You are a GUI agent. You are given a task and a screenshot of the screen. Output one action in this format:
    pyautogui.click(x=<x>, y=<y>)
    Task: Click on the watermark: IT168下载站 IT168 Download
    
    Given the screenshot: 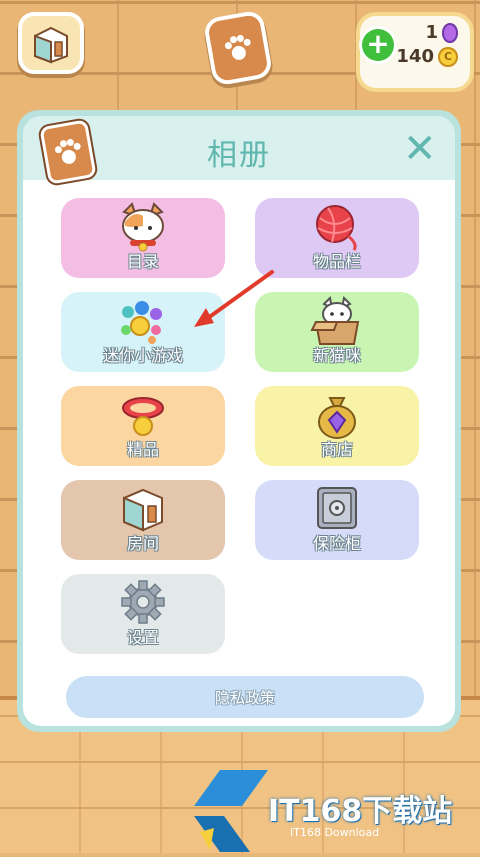 What is the action you would take?
    pyautogui.click(x=335, y=809)
    